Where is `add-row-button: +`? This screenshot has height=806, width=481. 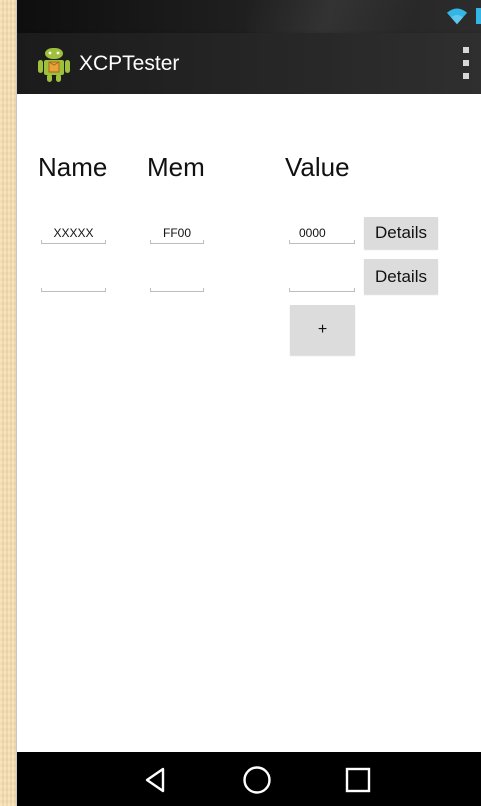
add-row-button: + is located at coordinates (322, 330).